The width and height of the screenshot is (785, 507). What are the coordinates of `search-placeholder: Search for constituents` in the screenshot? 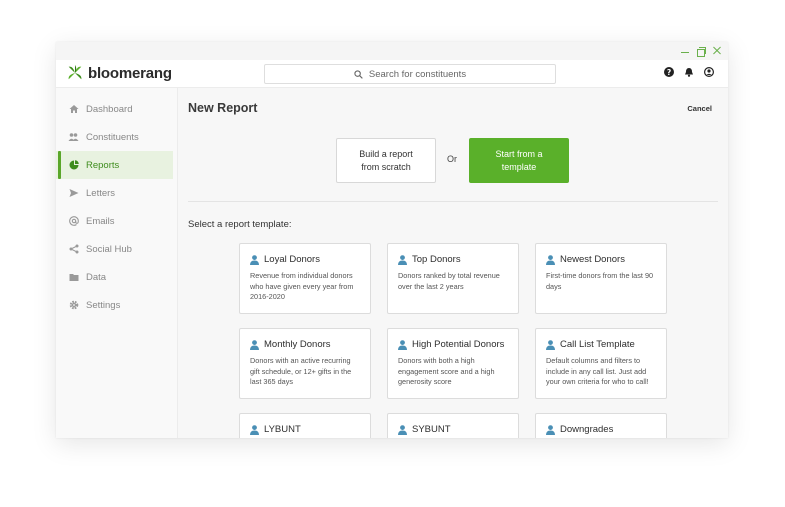 It's located at (417, 74).